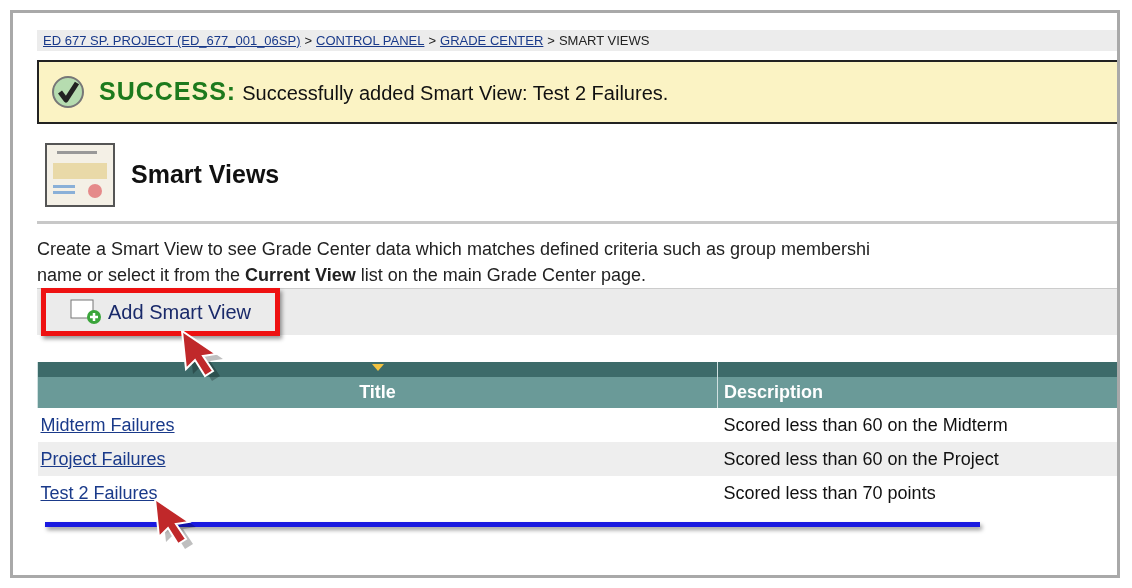  What do you see at coordinates (103, 458) in the screenshot?
I see `smart-view-link: Project Failures` at bounding box center [103, 458].